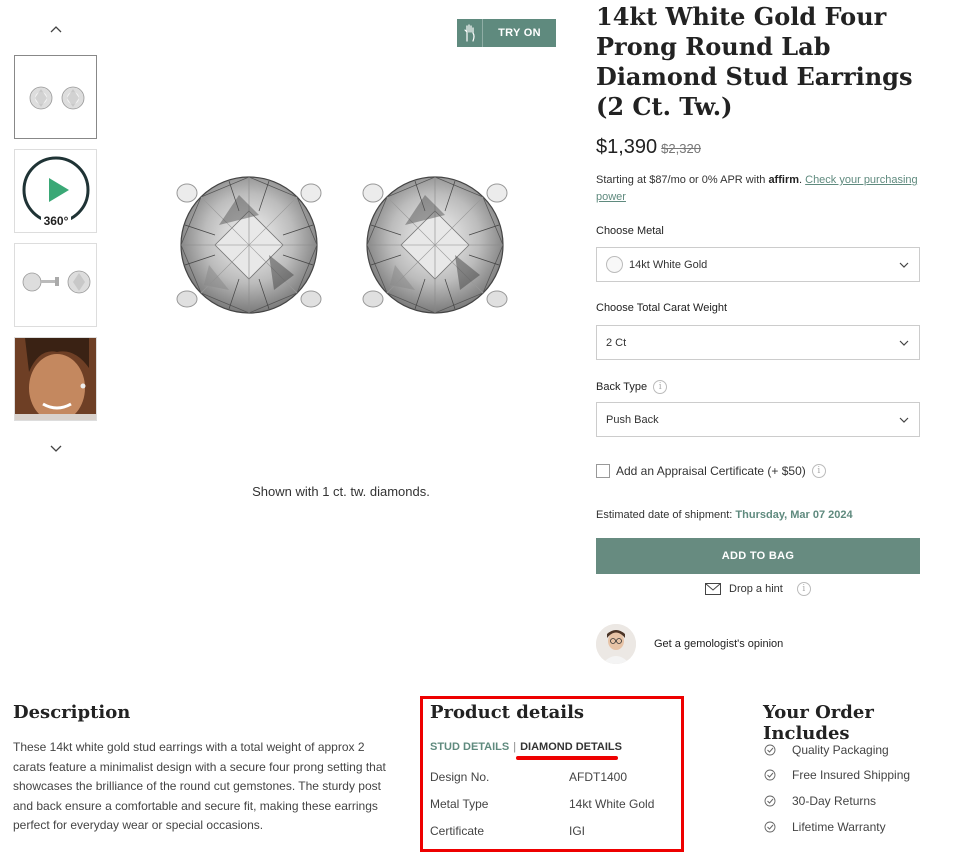 The image size is (953, 857). What do you see at coordinates (719, 644) in the screenshot?
I see `gemologist-label: Get a gemologist's opinion` at bounding box center [719, 644].